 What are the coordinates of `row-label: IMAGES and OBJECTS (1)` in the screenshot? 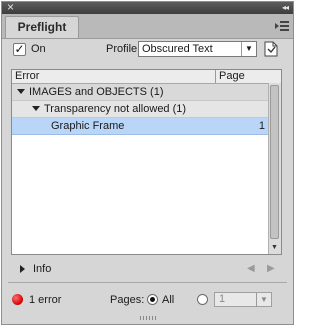 It's located at (96, 92).